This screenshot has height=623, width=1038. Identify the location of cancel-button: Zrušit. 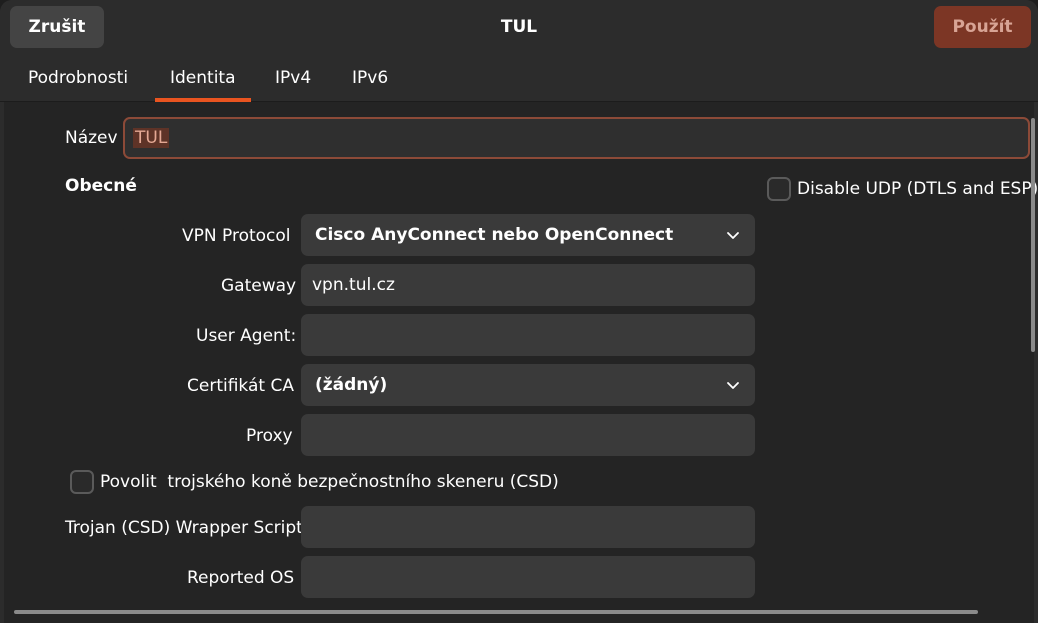
(57, 27).